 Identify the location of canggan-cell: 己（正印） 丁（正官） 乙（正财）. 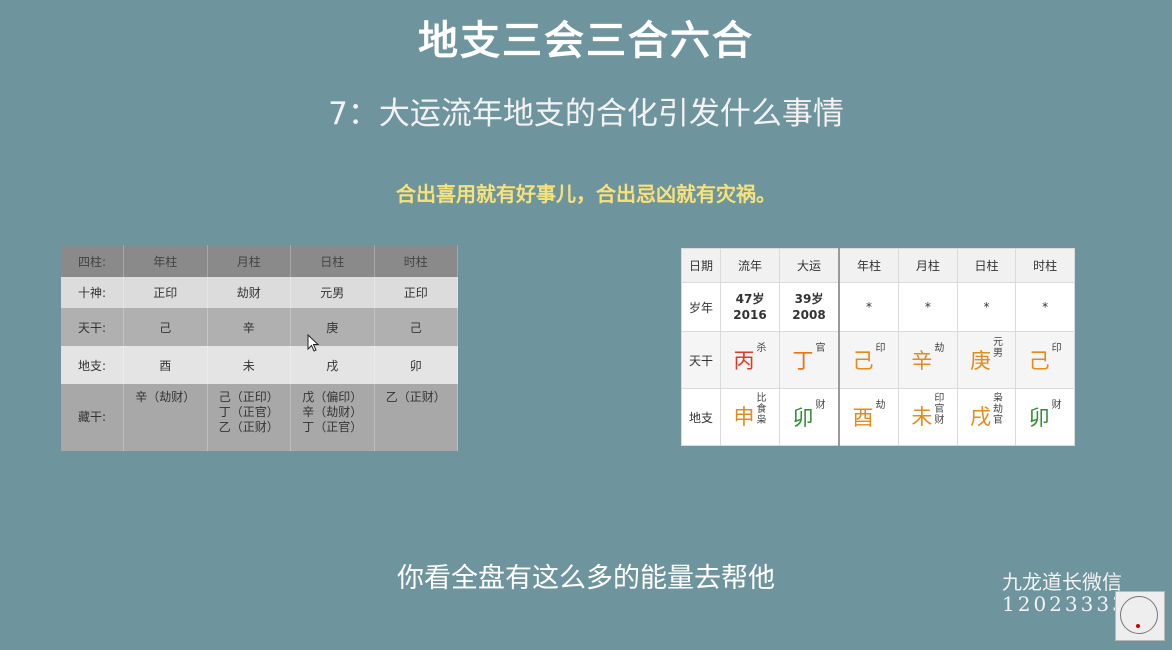
(249, 417).